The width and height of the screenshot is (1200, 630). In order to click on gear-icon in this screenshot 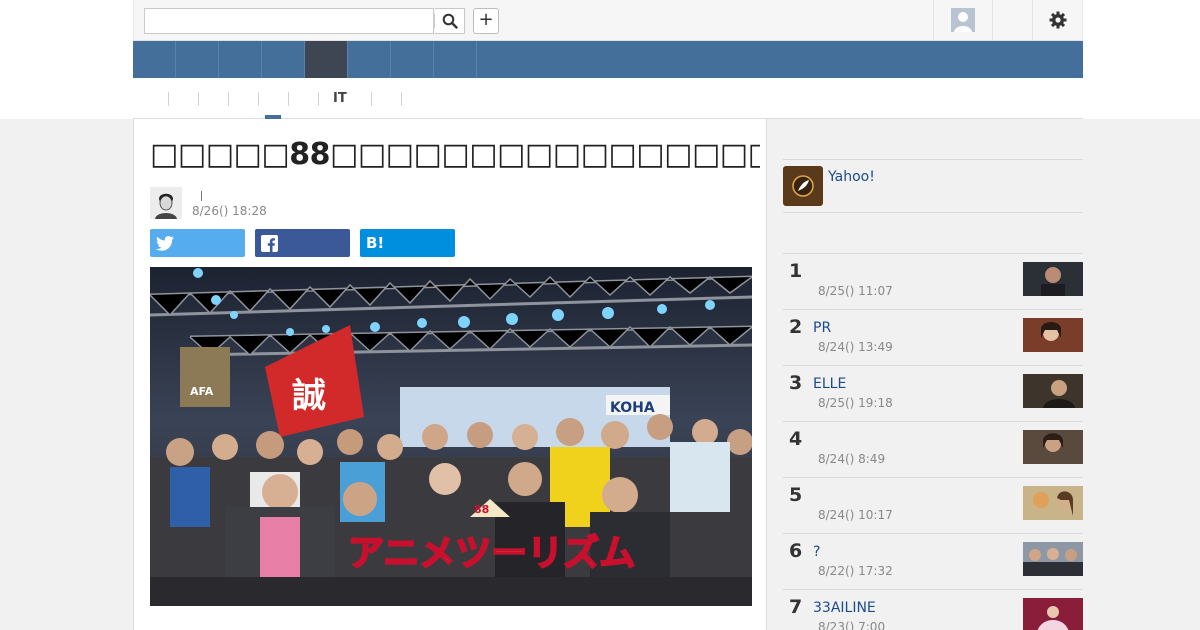, I will do `click(1058, 20)`.